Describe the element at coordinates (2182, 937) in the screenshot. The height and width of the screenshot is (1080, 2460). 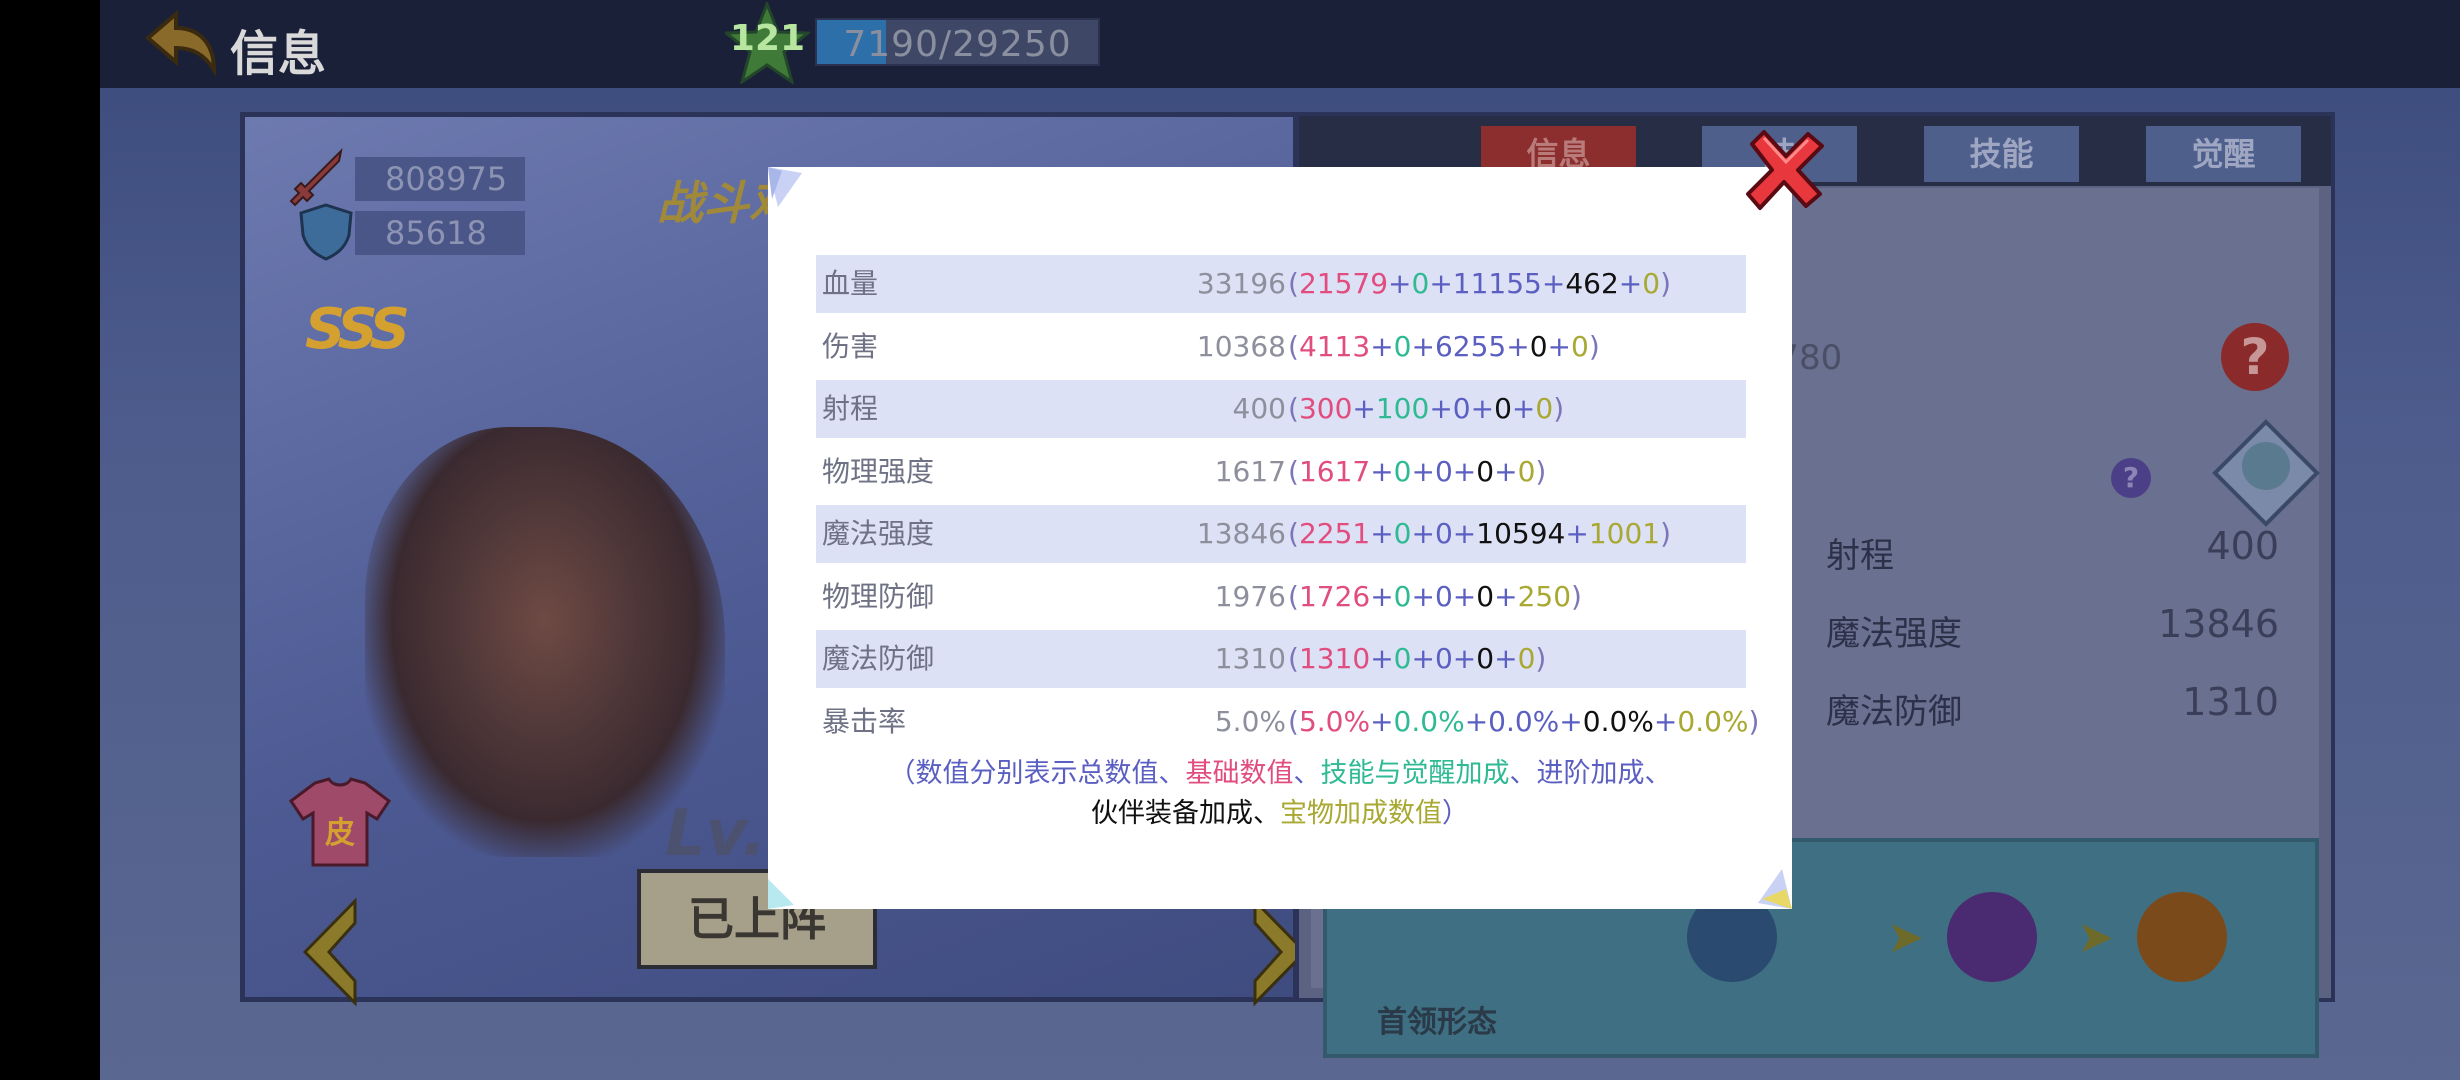
I see `evo-form-3-icon` at that location.